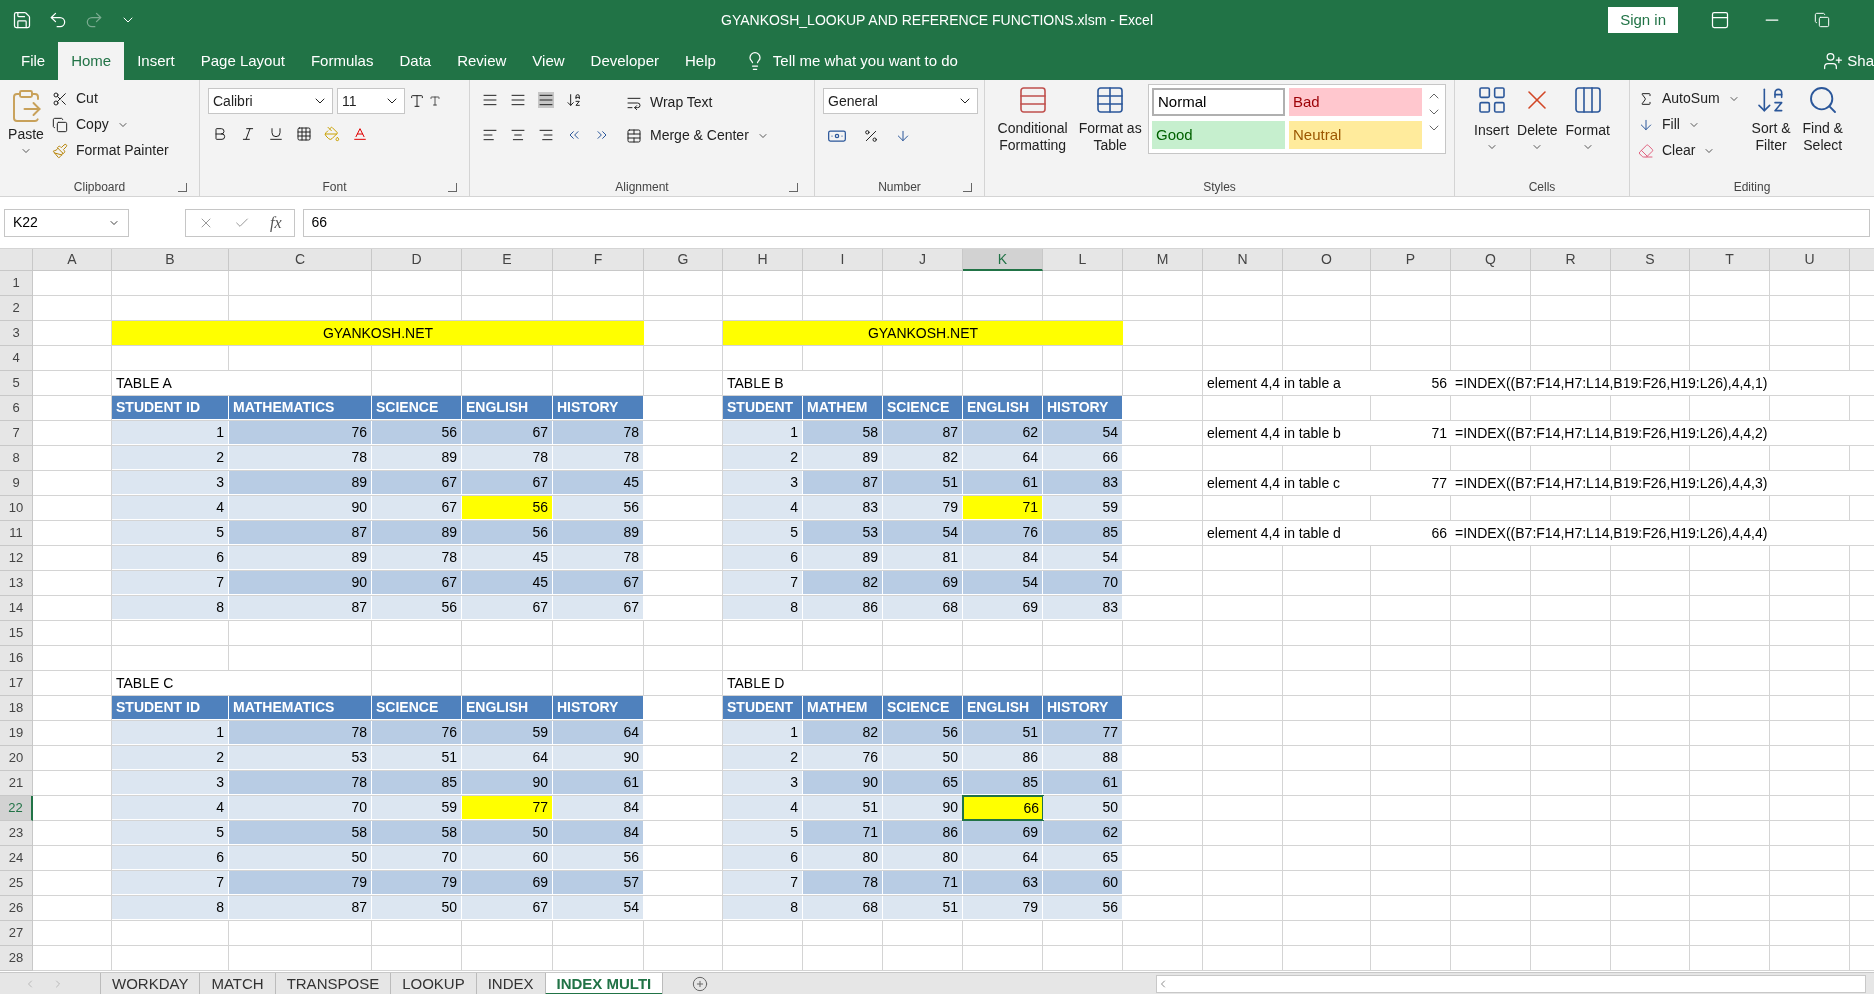  Describe the element at coordinates (16, 533) in the screenshot. I see `row-header: 11` at that location.